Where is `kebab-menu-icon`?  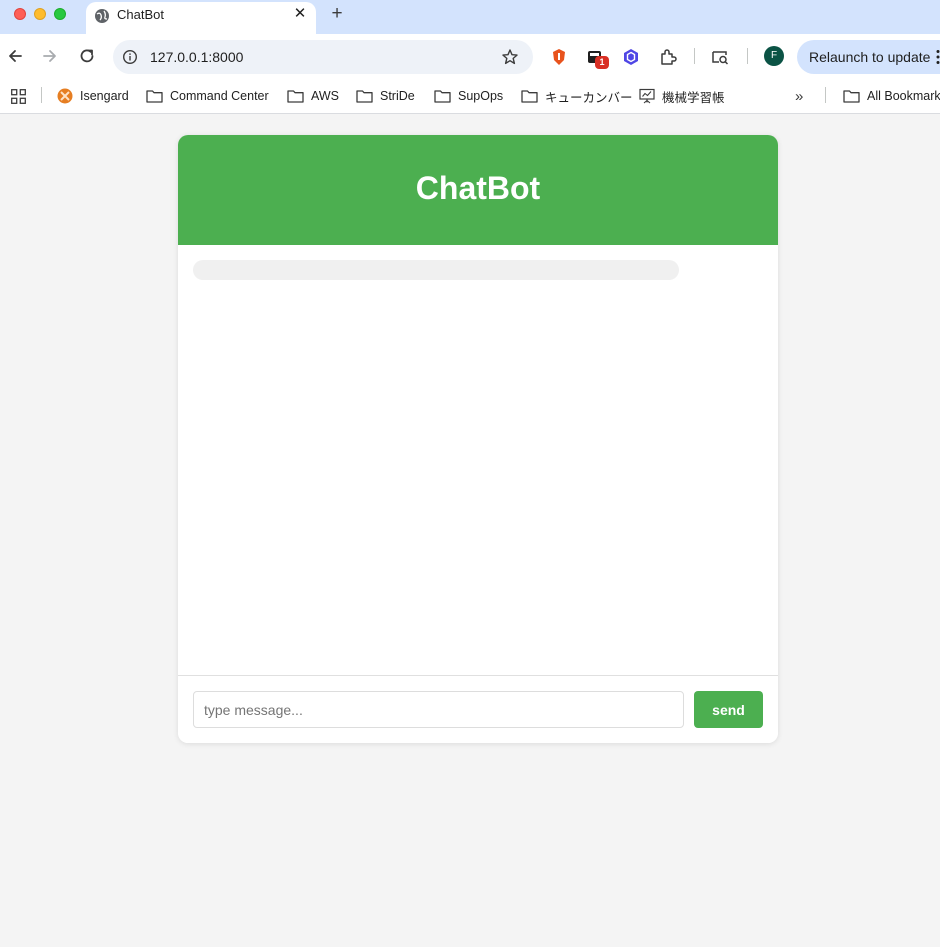 kebab-menu-icon is located at coordinates (938, 57).